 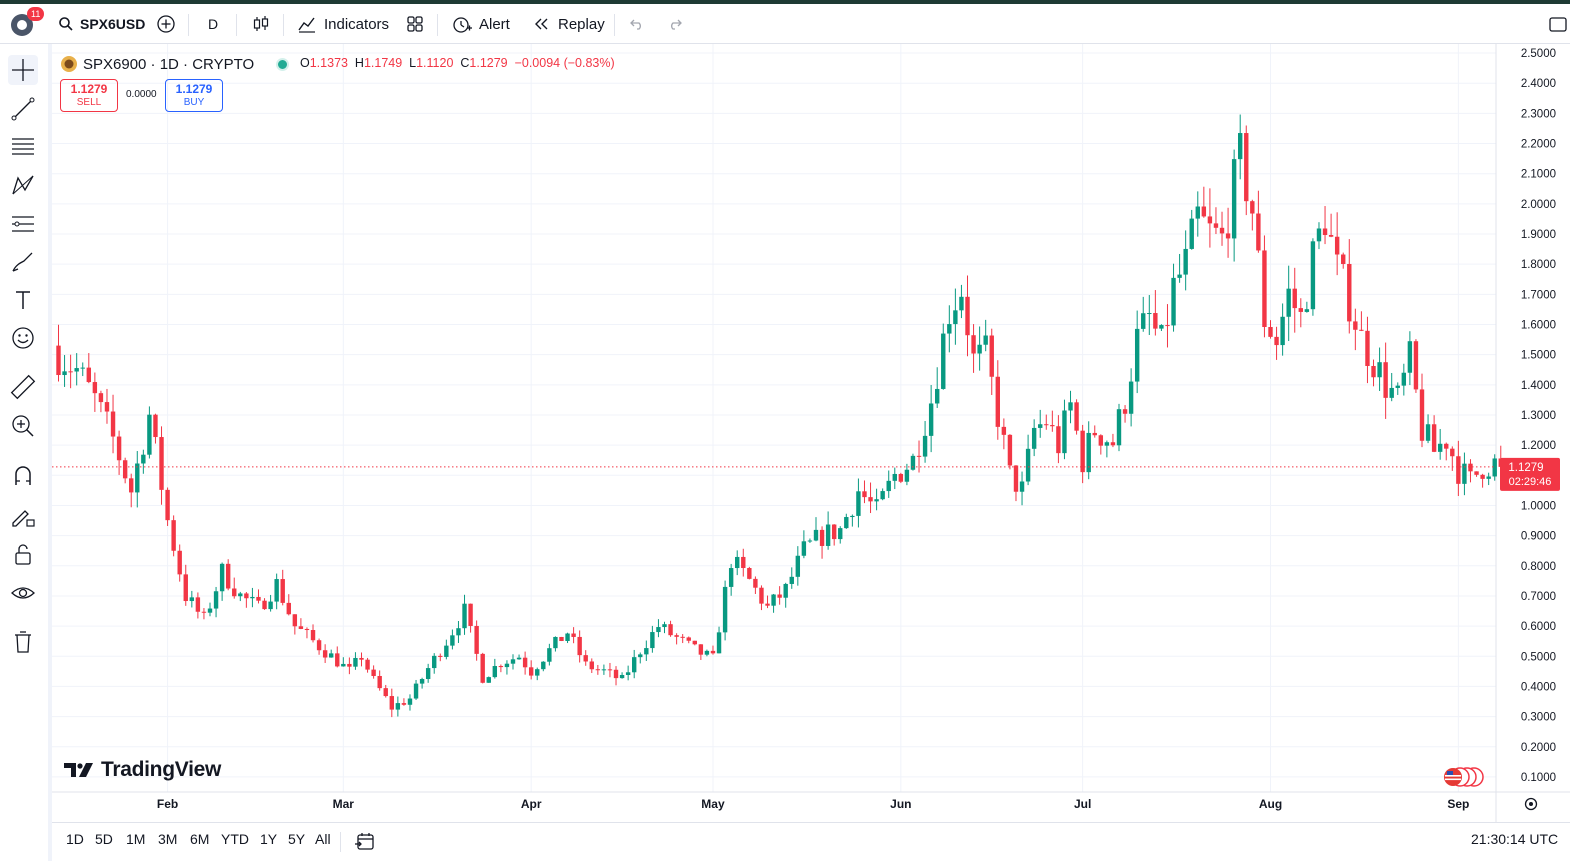 I want to click on price-axis-label: 0.7000, so click(x=1538, y=597).